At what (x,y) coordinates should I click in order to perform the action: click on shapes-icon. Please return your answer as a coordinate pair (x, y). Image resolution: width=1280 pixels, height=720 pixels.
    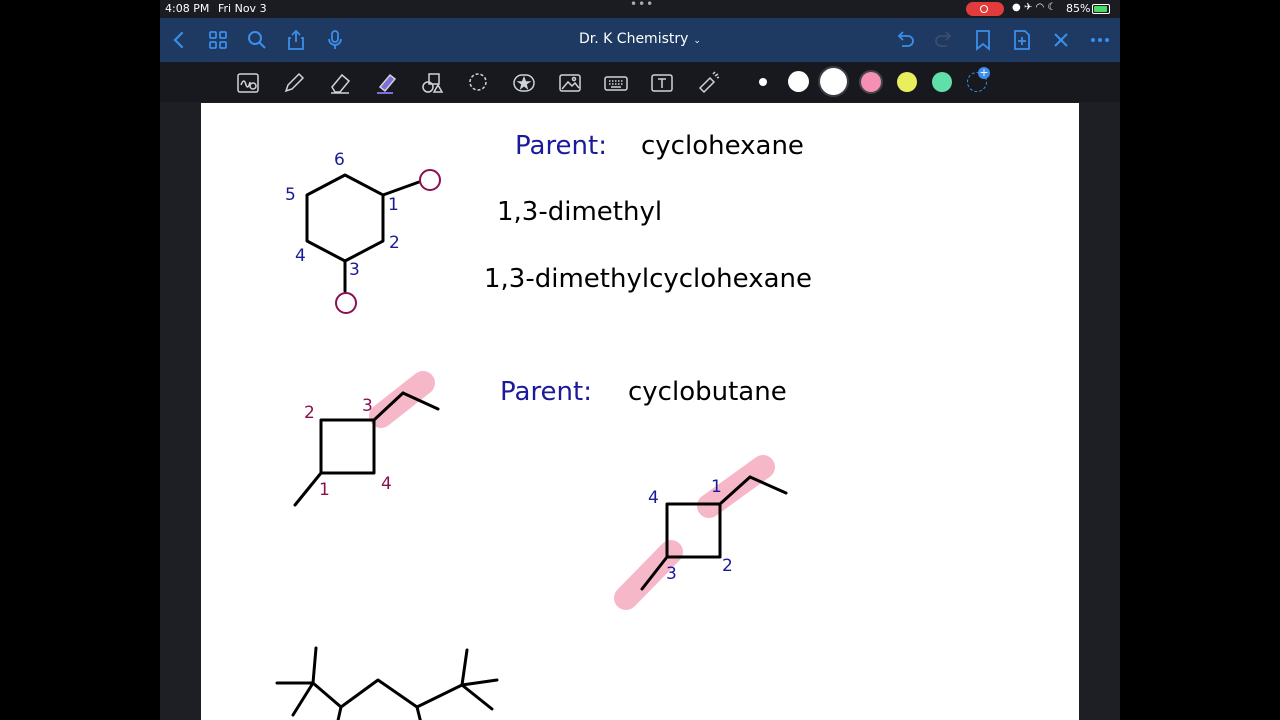
    Looking at the image, I should click on (432, 83).